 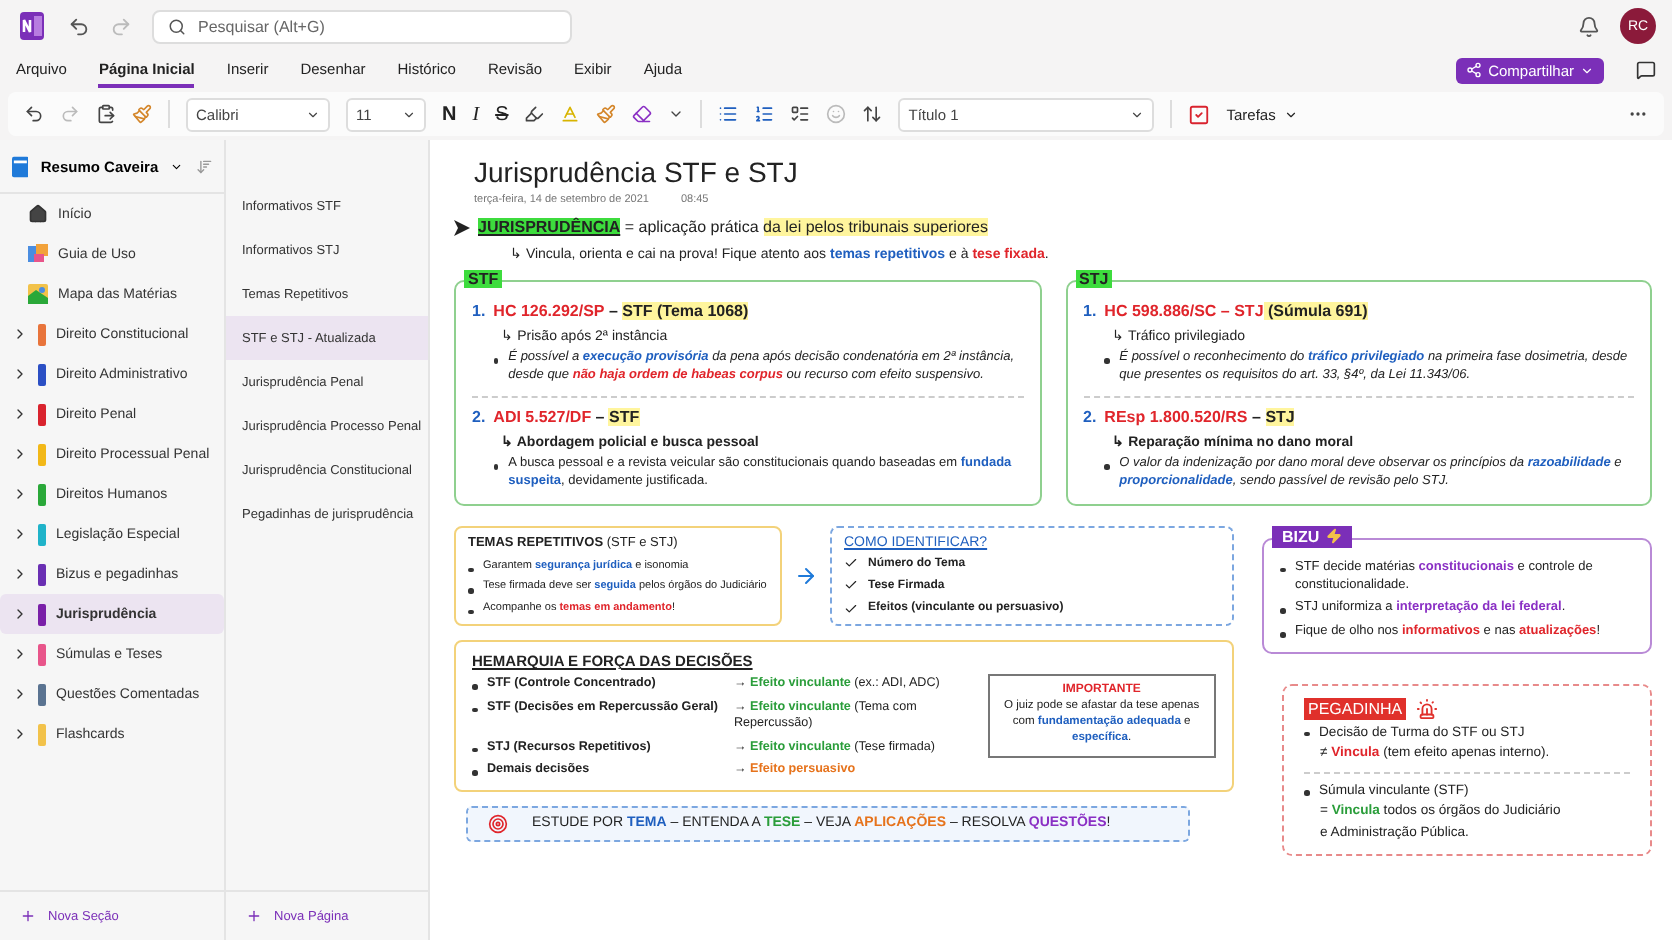 I want to click on tip-tag: BIZU, so click(x=1312, y=536).